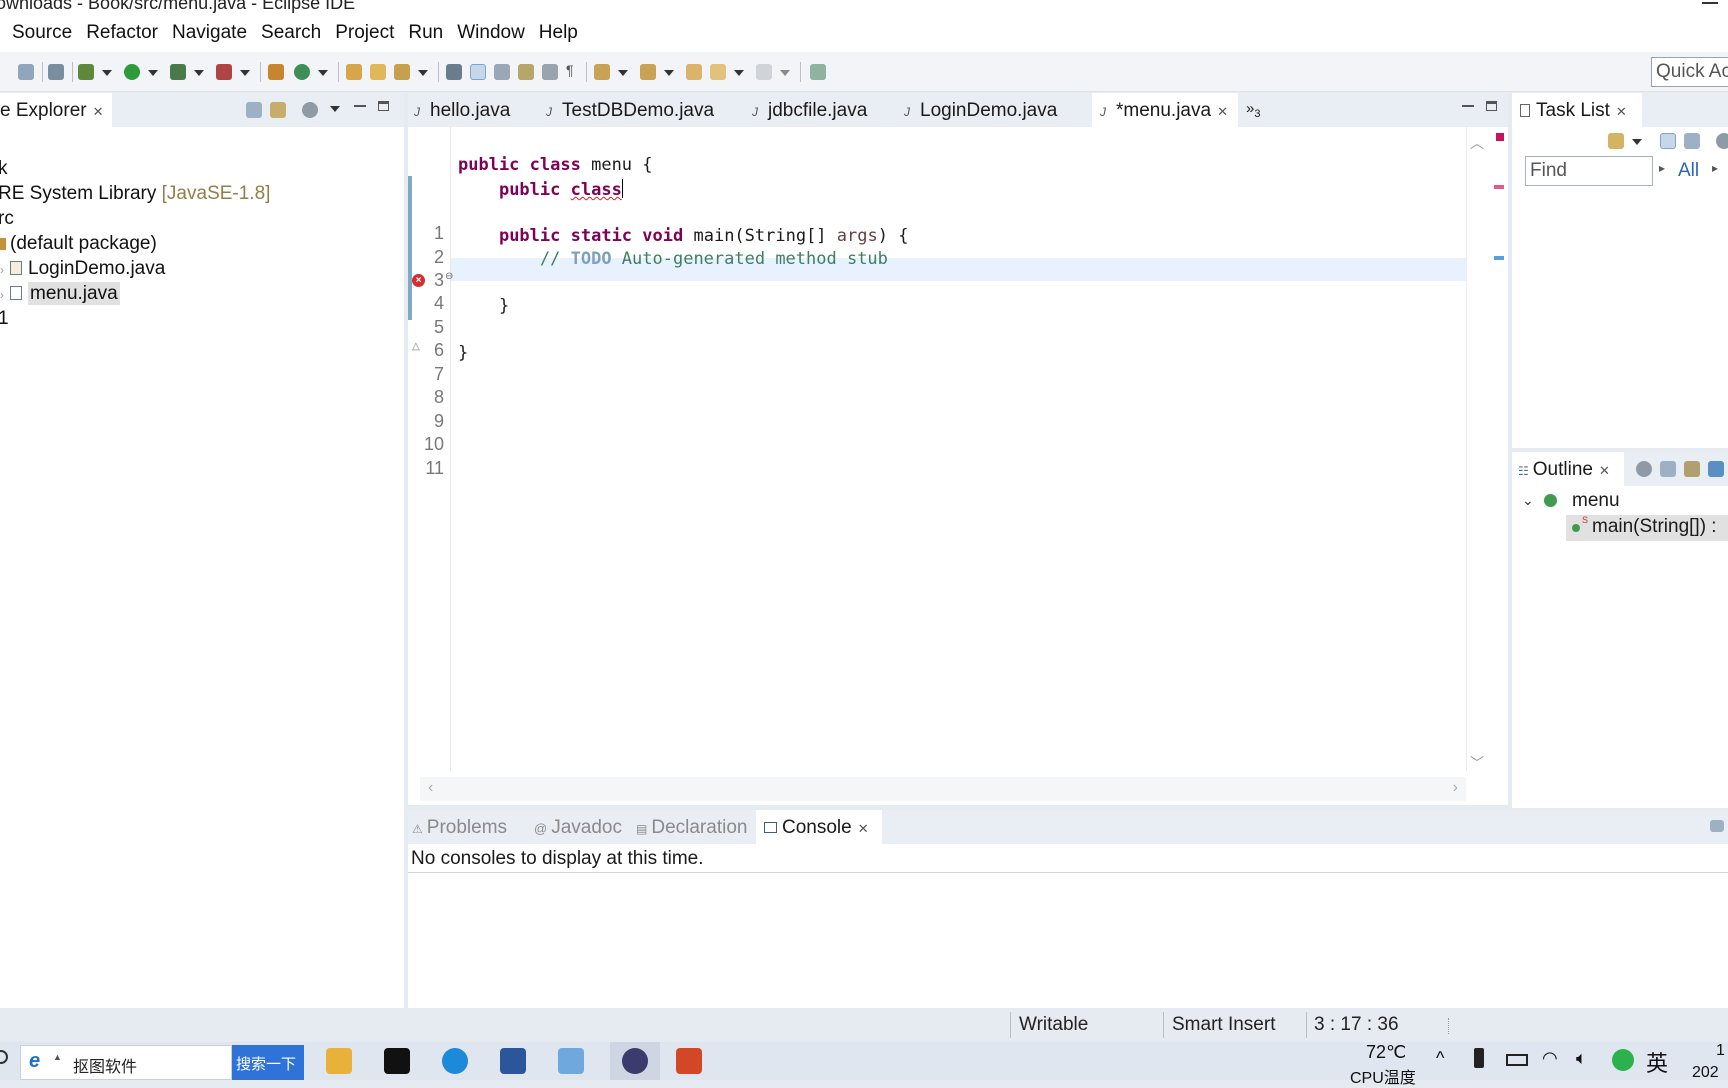 The width and height of the screenshot is (1728, 1088). I want to click on quick-access-input: Quick Ac, so click(1689, 72).